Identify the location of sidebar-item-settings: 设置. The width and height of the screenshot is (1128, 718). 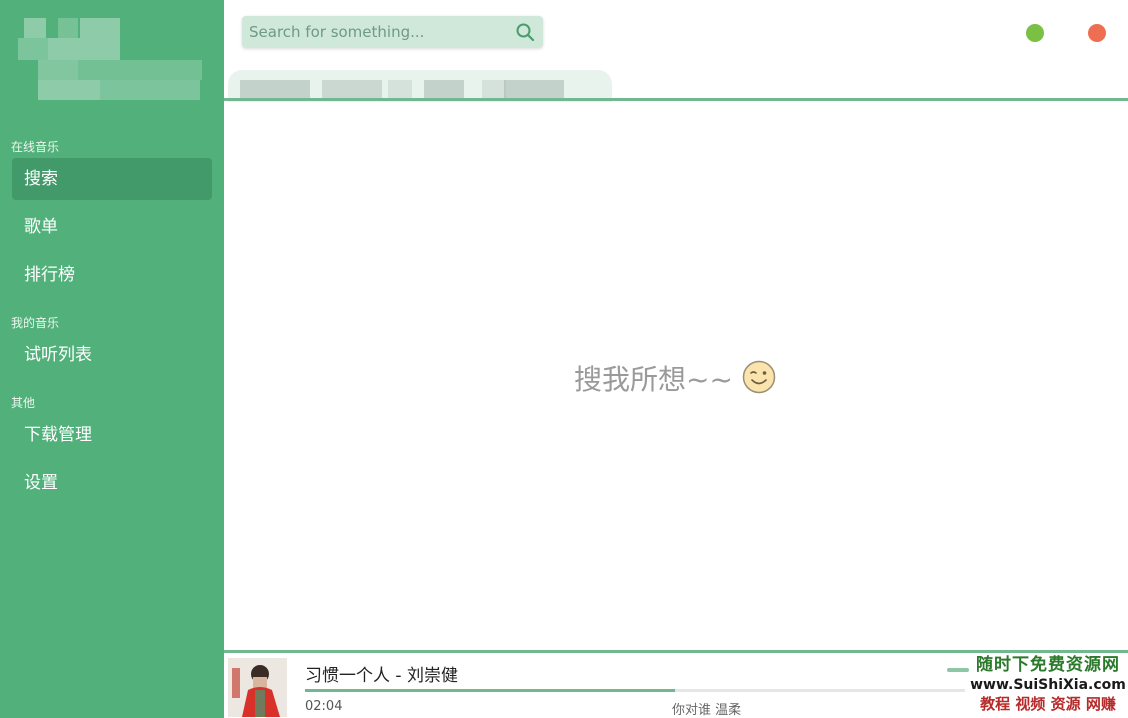
(112, 483).